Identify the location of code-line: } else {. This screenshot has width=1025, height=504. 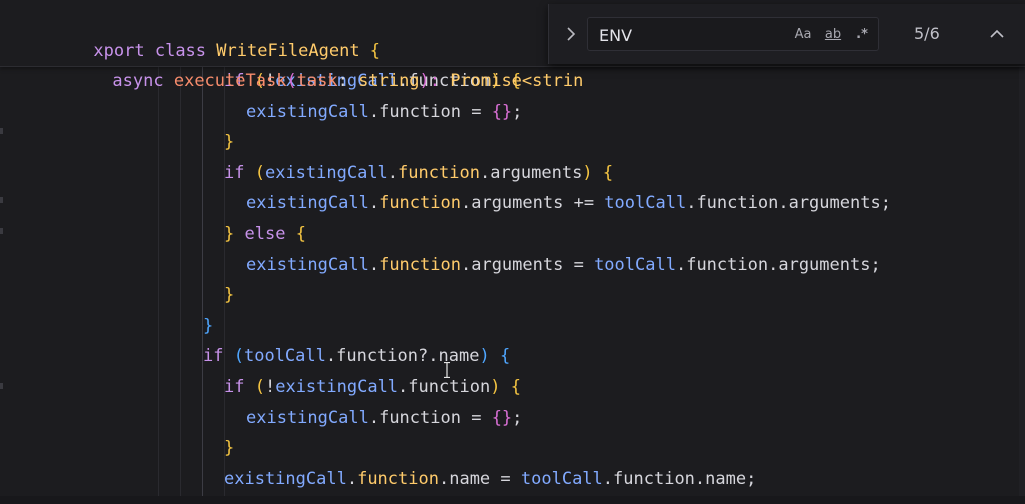
(265, 234).